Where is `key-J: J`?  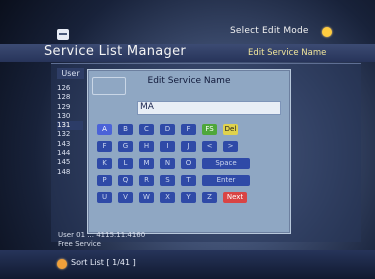
key-J: J is located at coordinates (188, 146).